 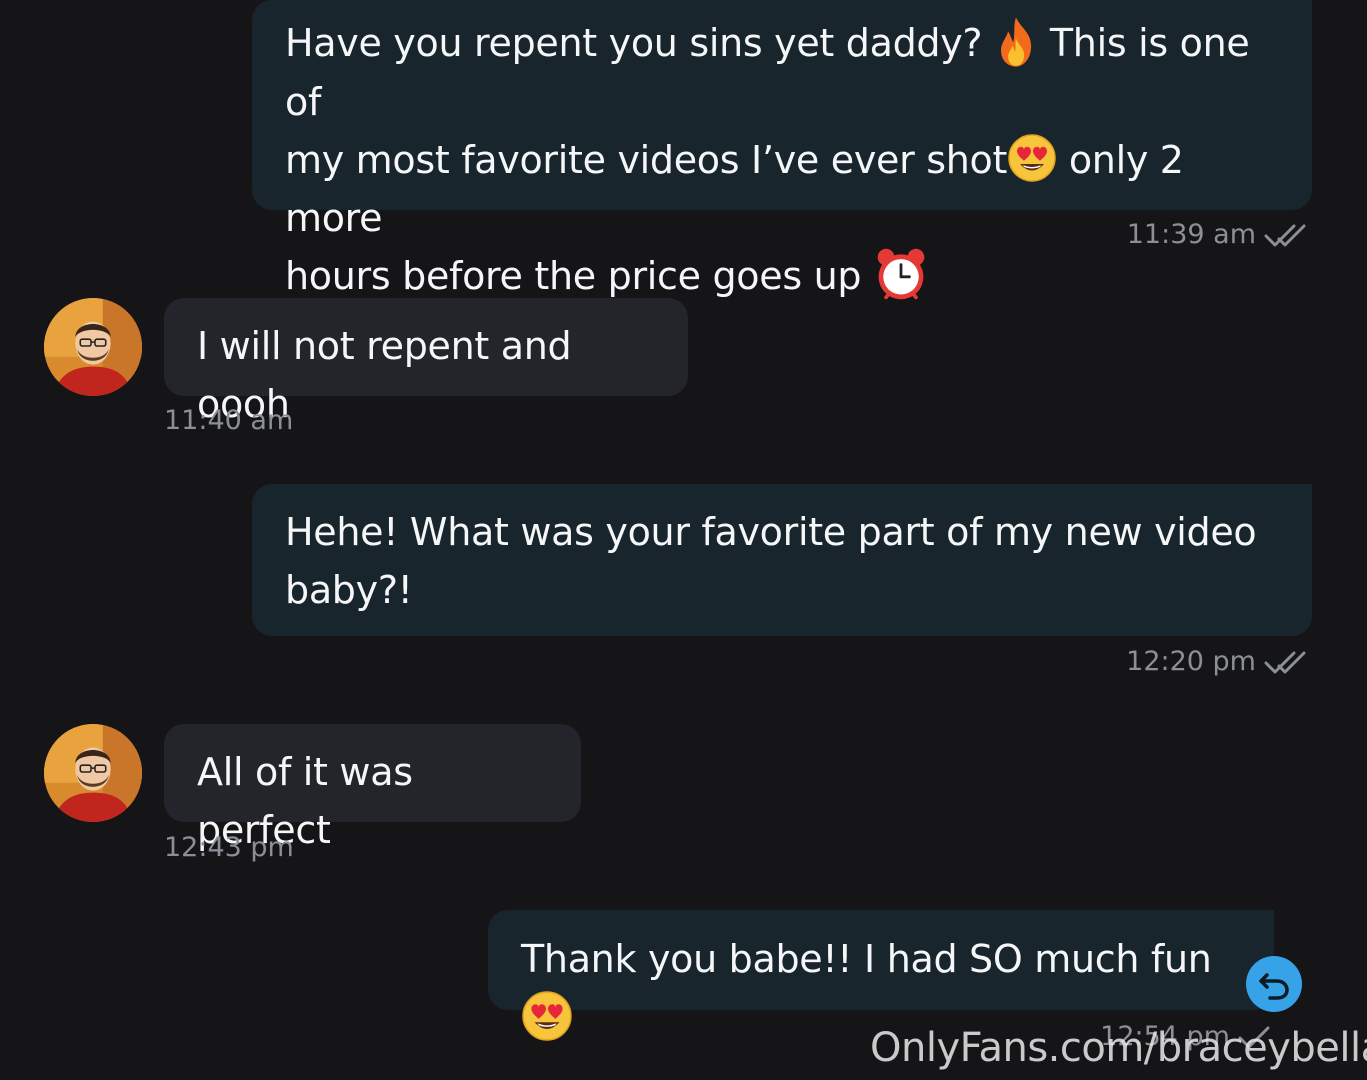 I want to click on message-line: baby?!, so click(x=349, y=590).